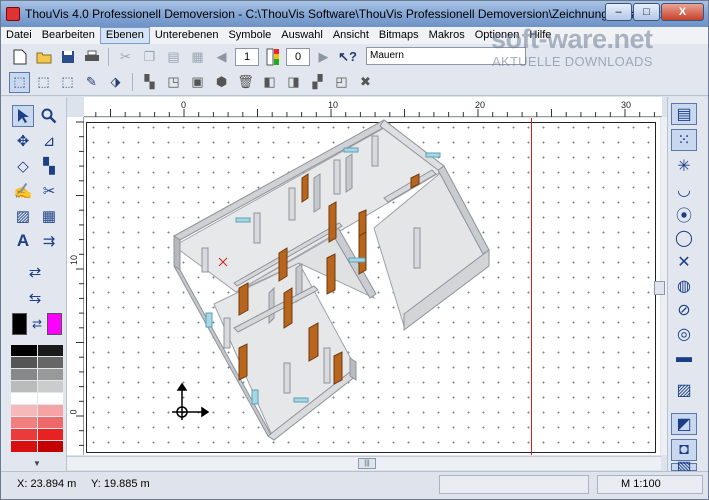 This screenshot has height=500, width=709. I want to click on frame-icon: ◰, so click(341, 82).